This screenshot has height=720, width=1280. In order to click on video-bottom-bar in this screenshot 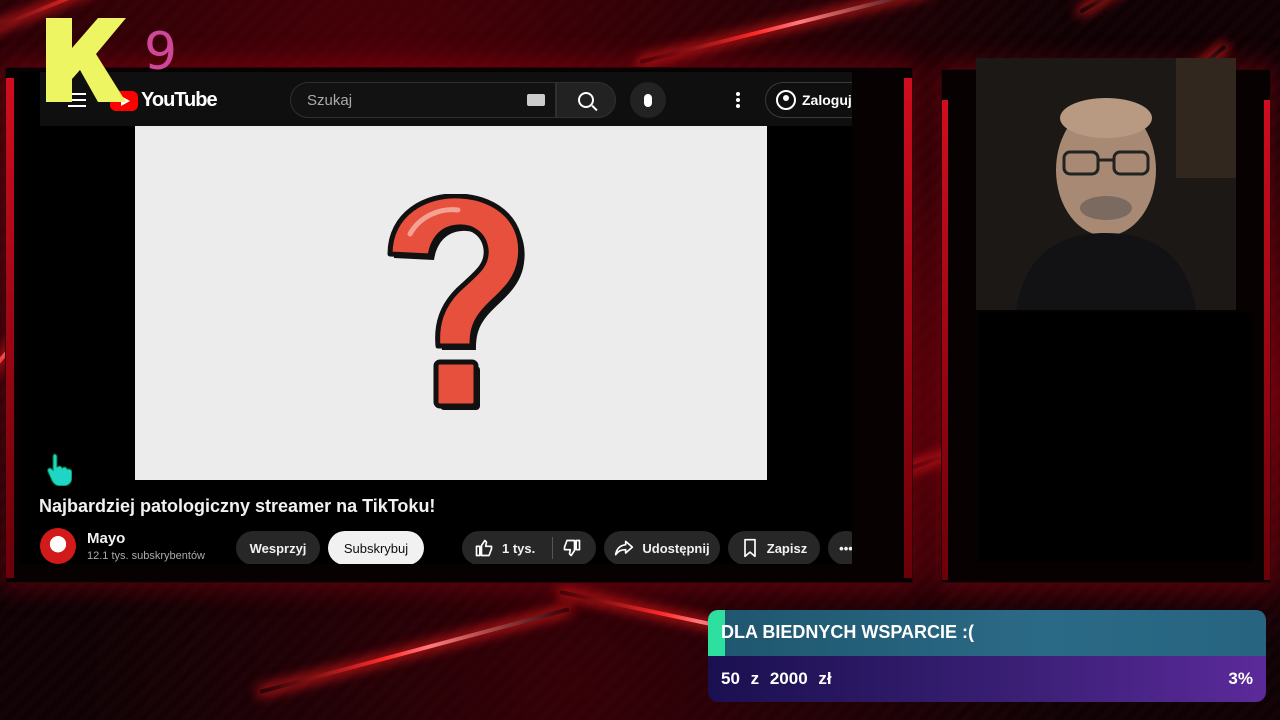, I will do `click(436, 482)`.